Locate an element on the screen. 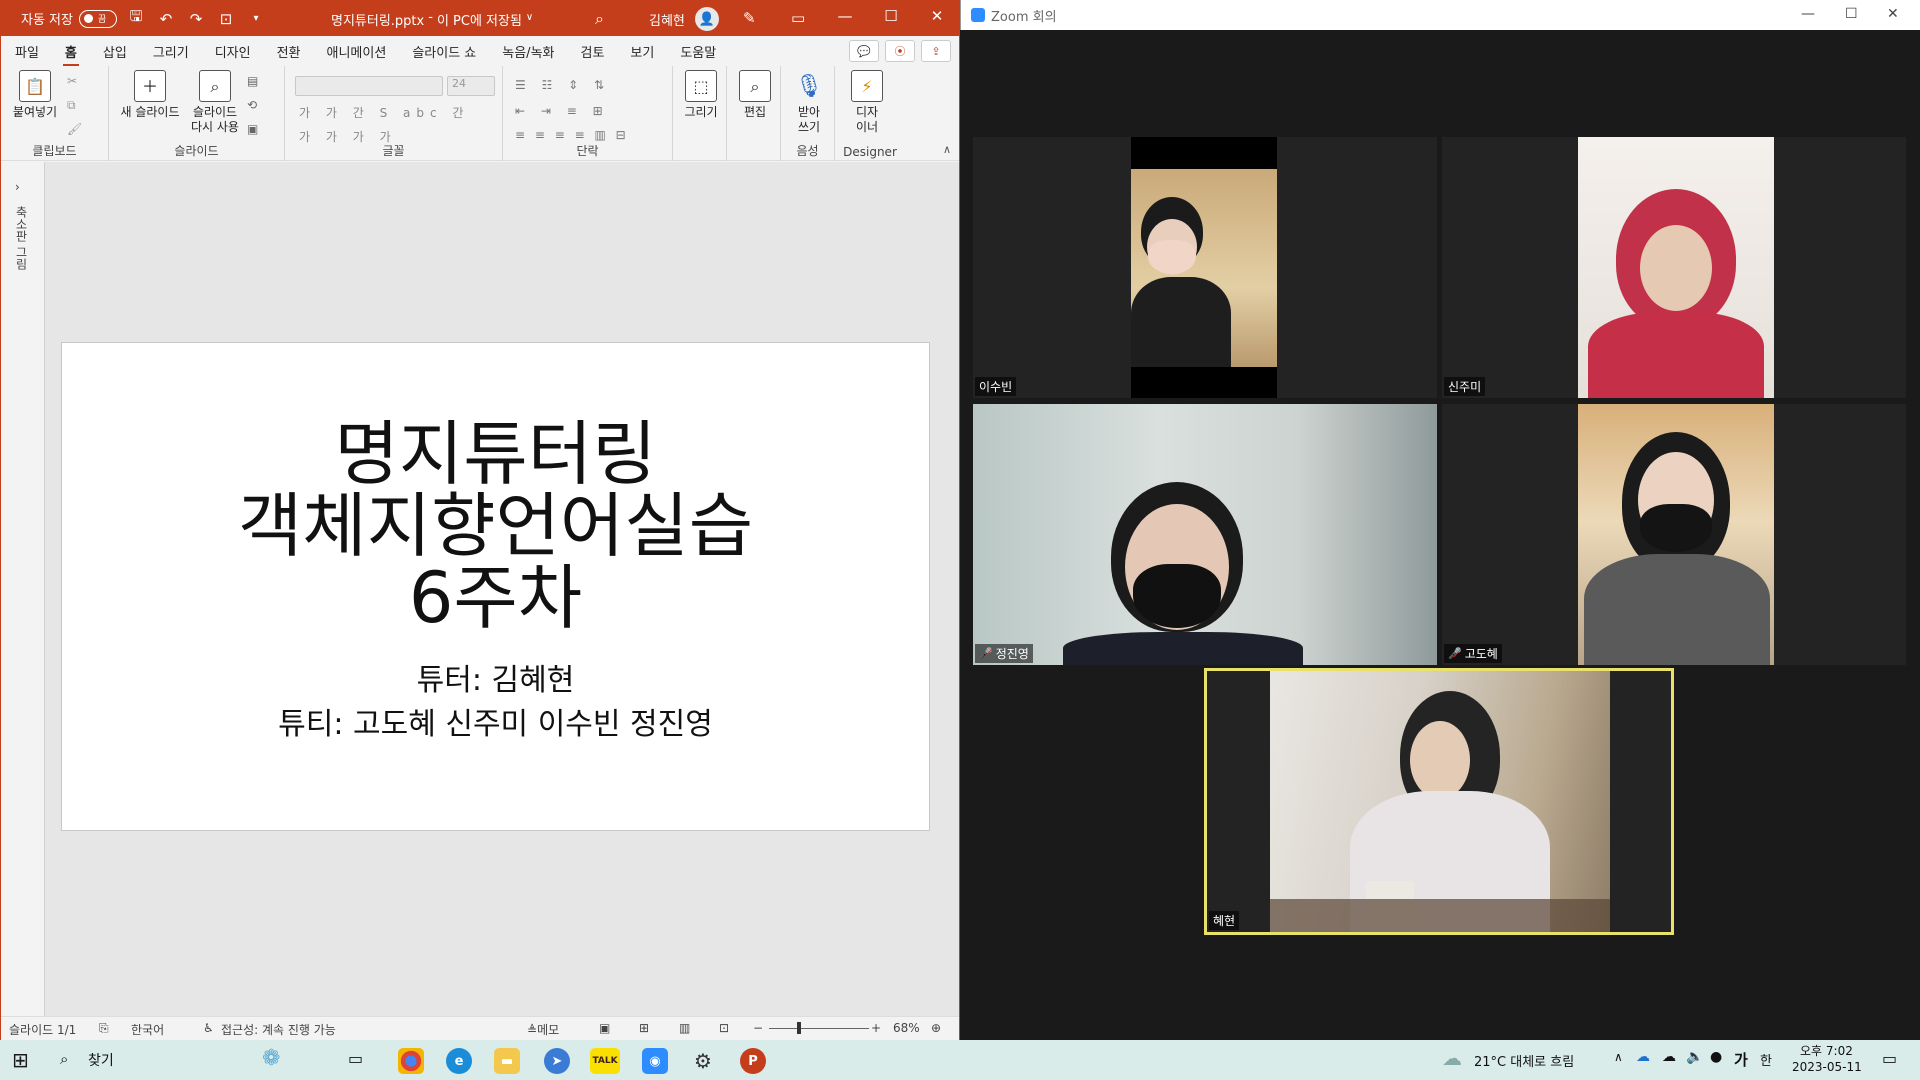 The width and height of the screenshot is (1920, 1080). chat-icon: ● is located at coordinates (1716, 1057).